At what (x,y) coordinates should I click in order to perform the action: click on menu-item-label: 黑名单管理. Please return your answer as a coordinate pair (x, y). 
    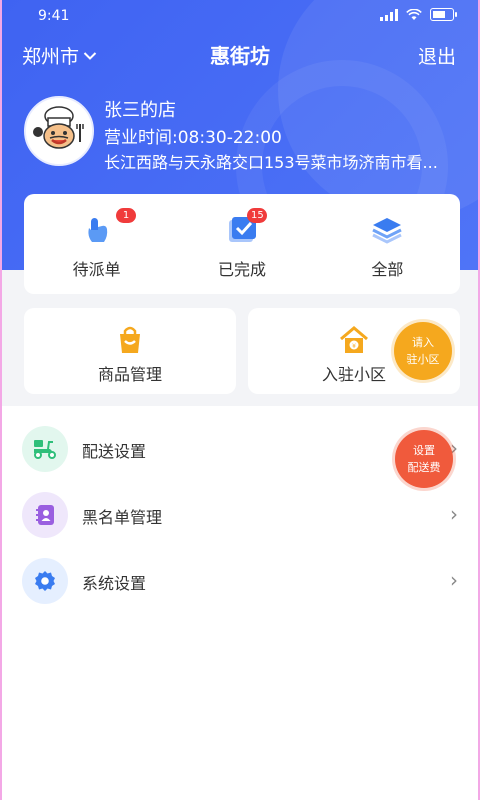
    Looking at the image, I should click on (122, 517).